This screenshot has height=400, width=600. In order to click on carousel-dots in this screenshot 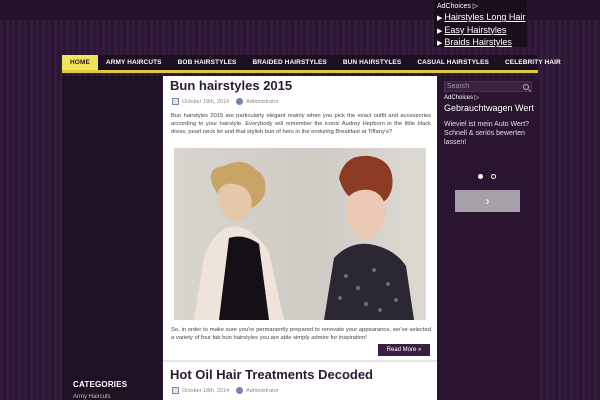, I will do `click(487, 176)`.